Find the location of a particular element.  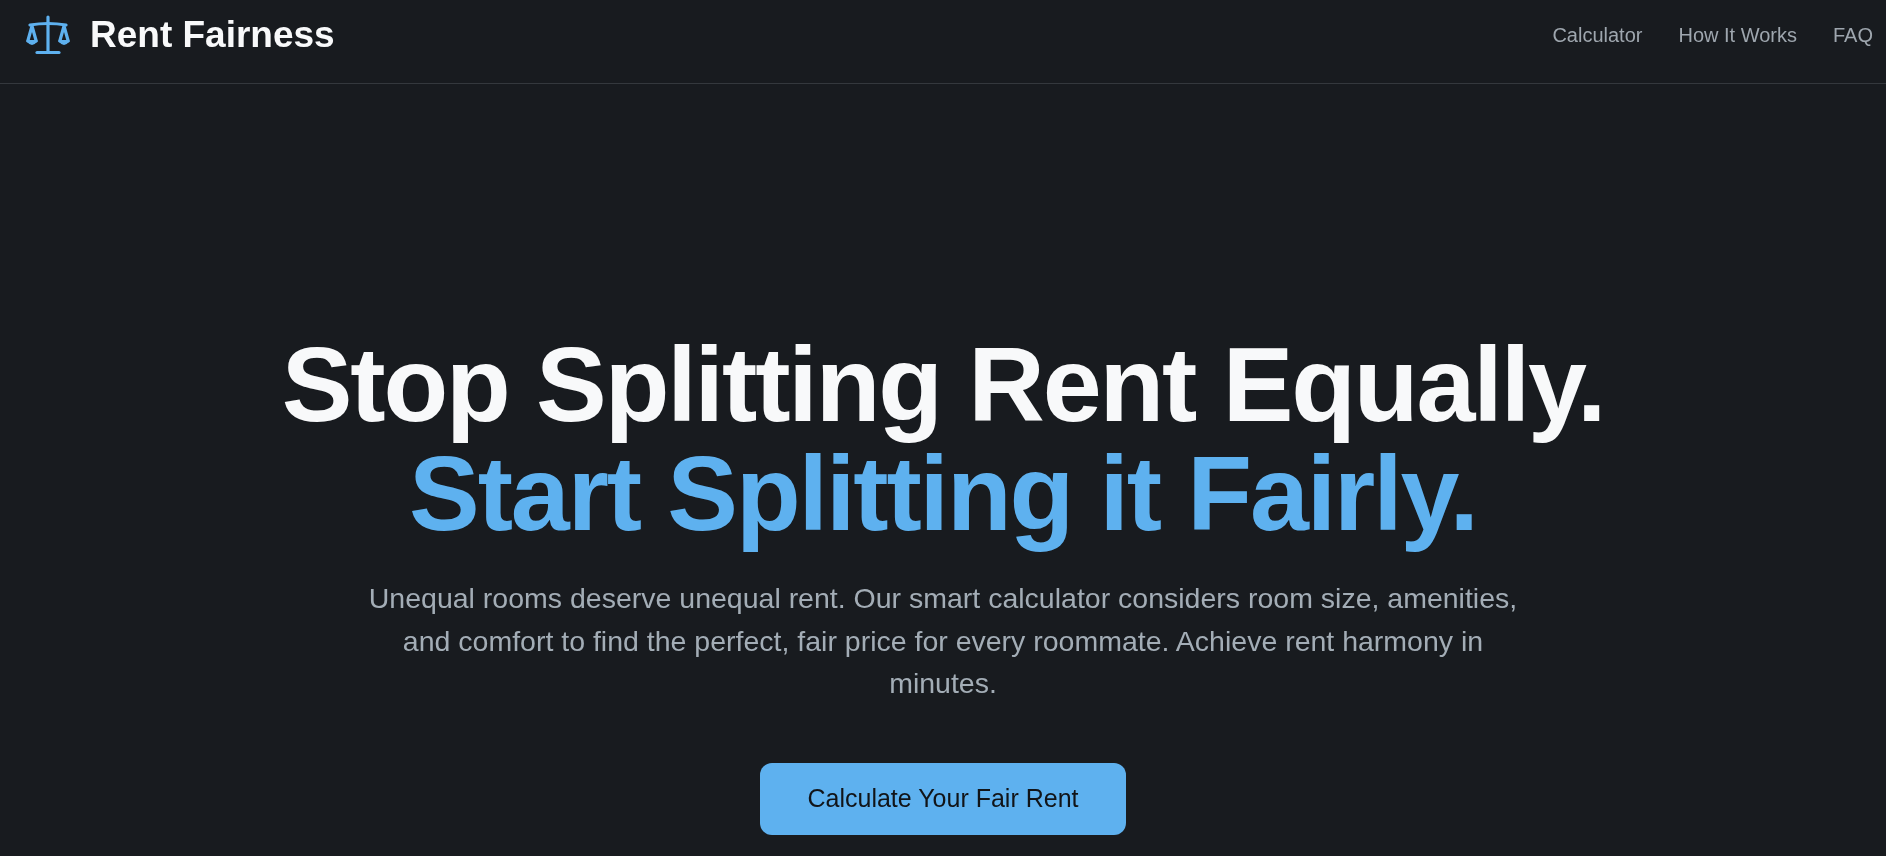

nav-link: How It Works is located at coordinates (1737, 35).